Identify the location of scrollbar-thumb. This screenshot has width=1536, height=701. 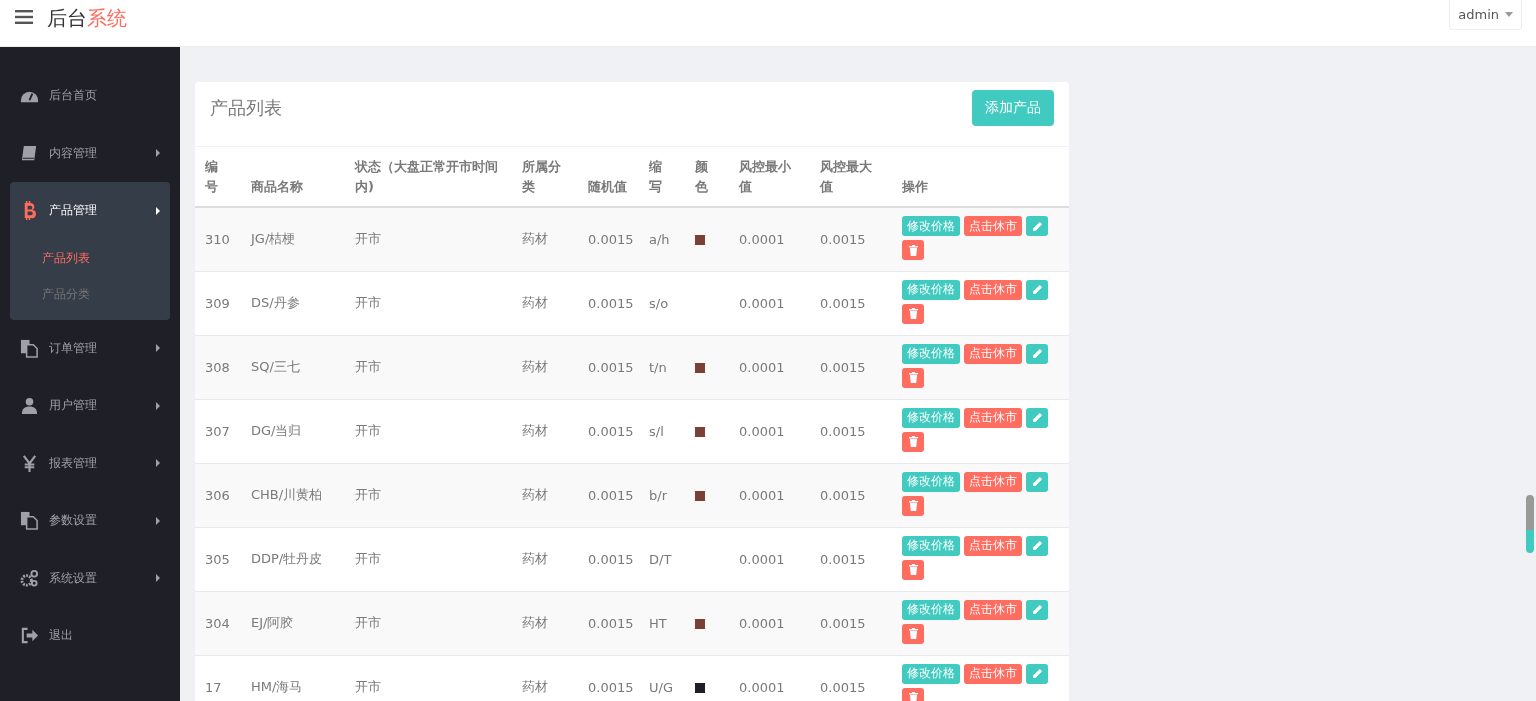
(1530, 524).